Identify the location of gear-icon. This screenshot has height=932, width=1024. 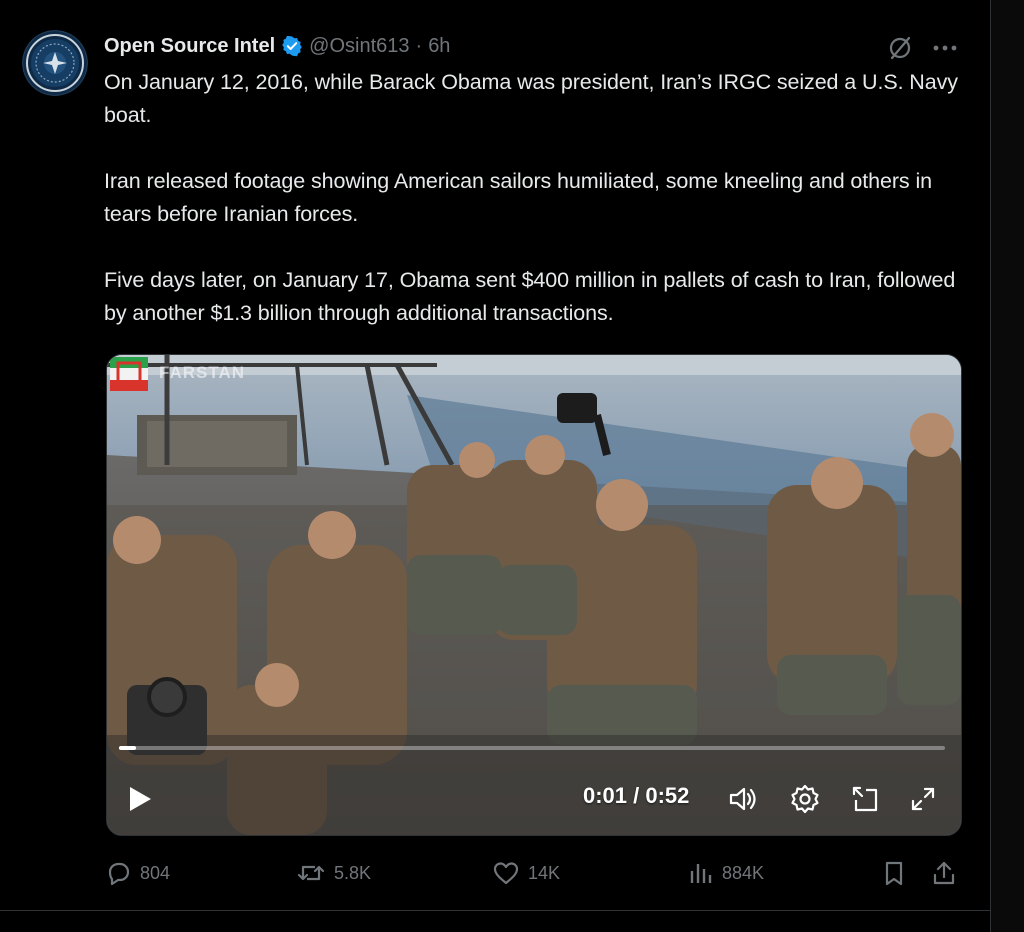
(805, 799).